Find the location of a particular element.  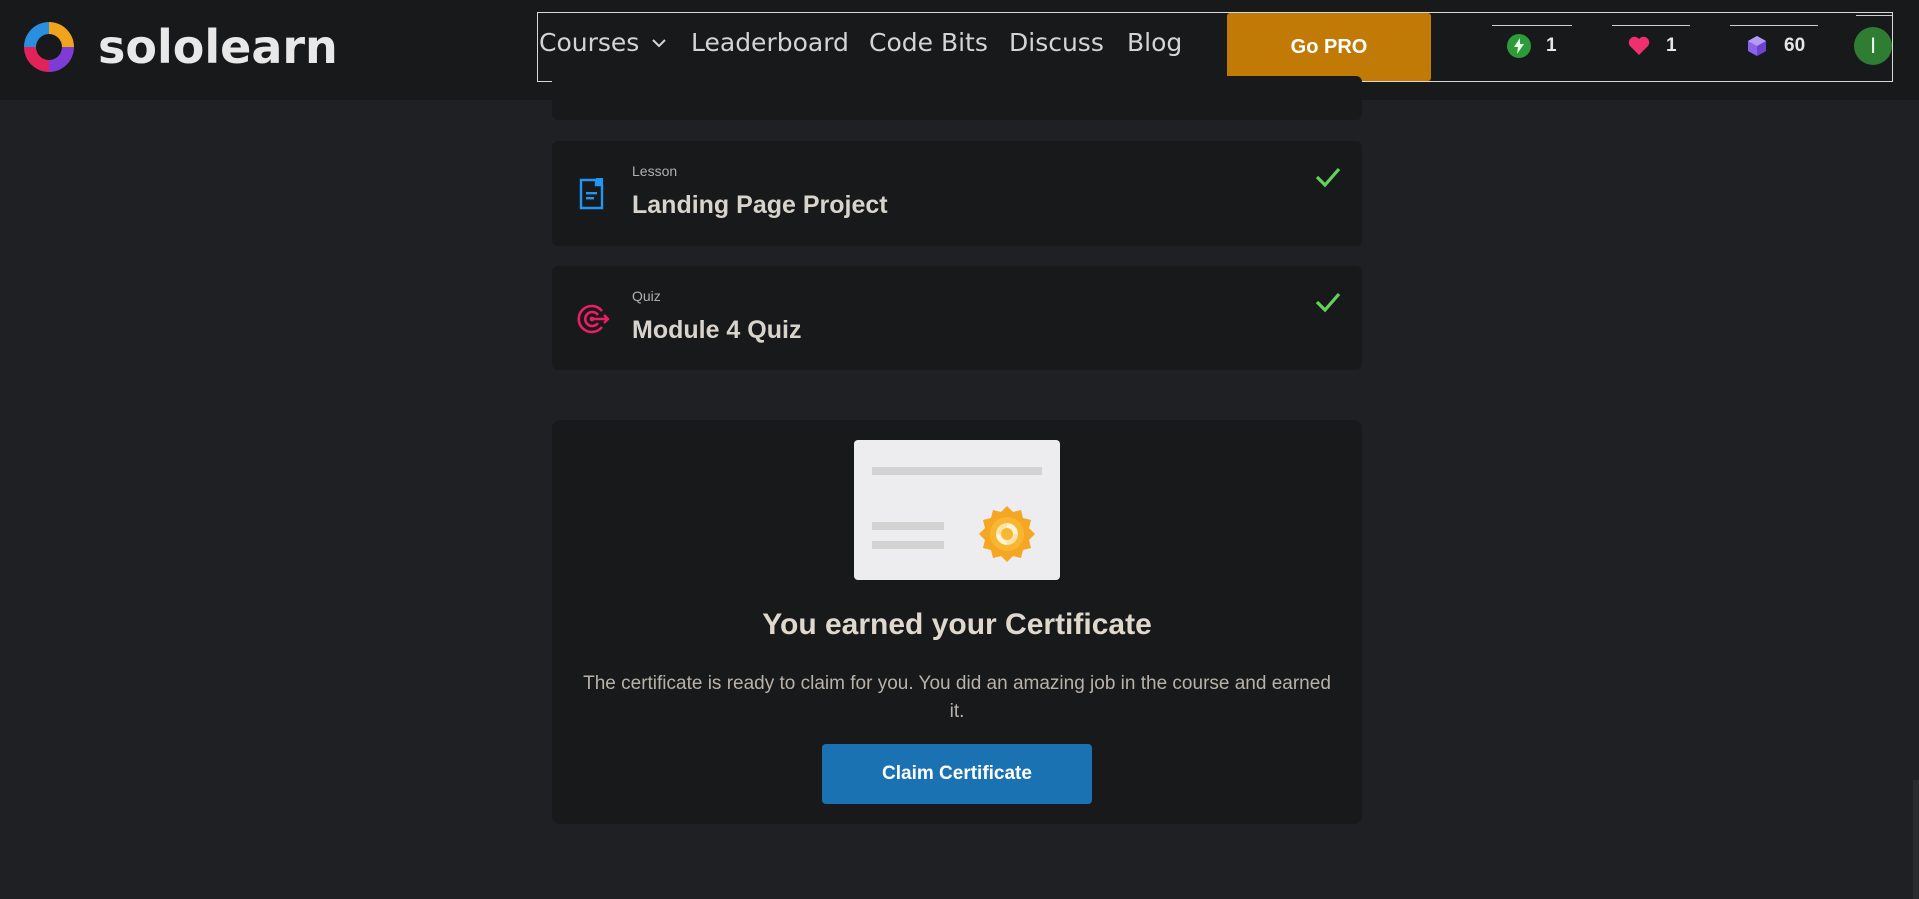

lesson-card: Lesson Landing Page Project is located at coordinates (957, 193).